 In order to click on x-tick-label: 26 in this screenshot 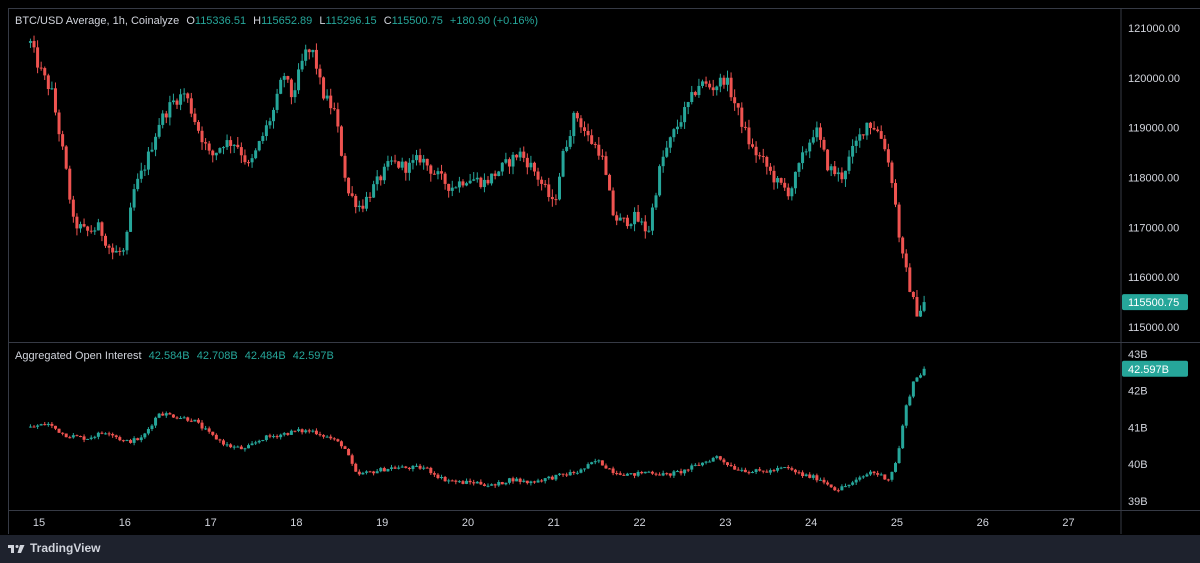, I will do `click(983, 523)`.